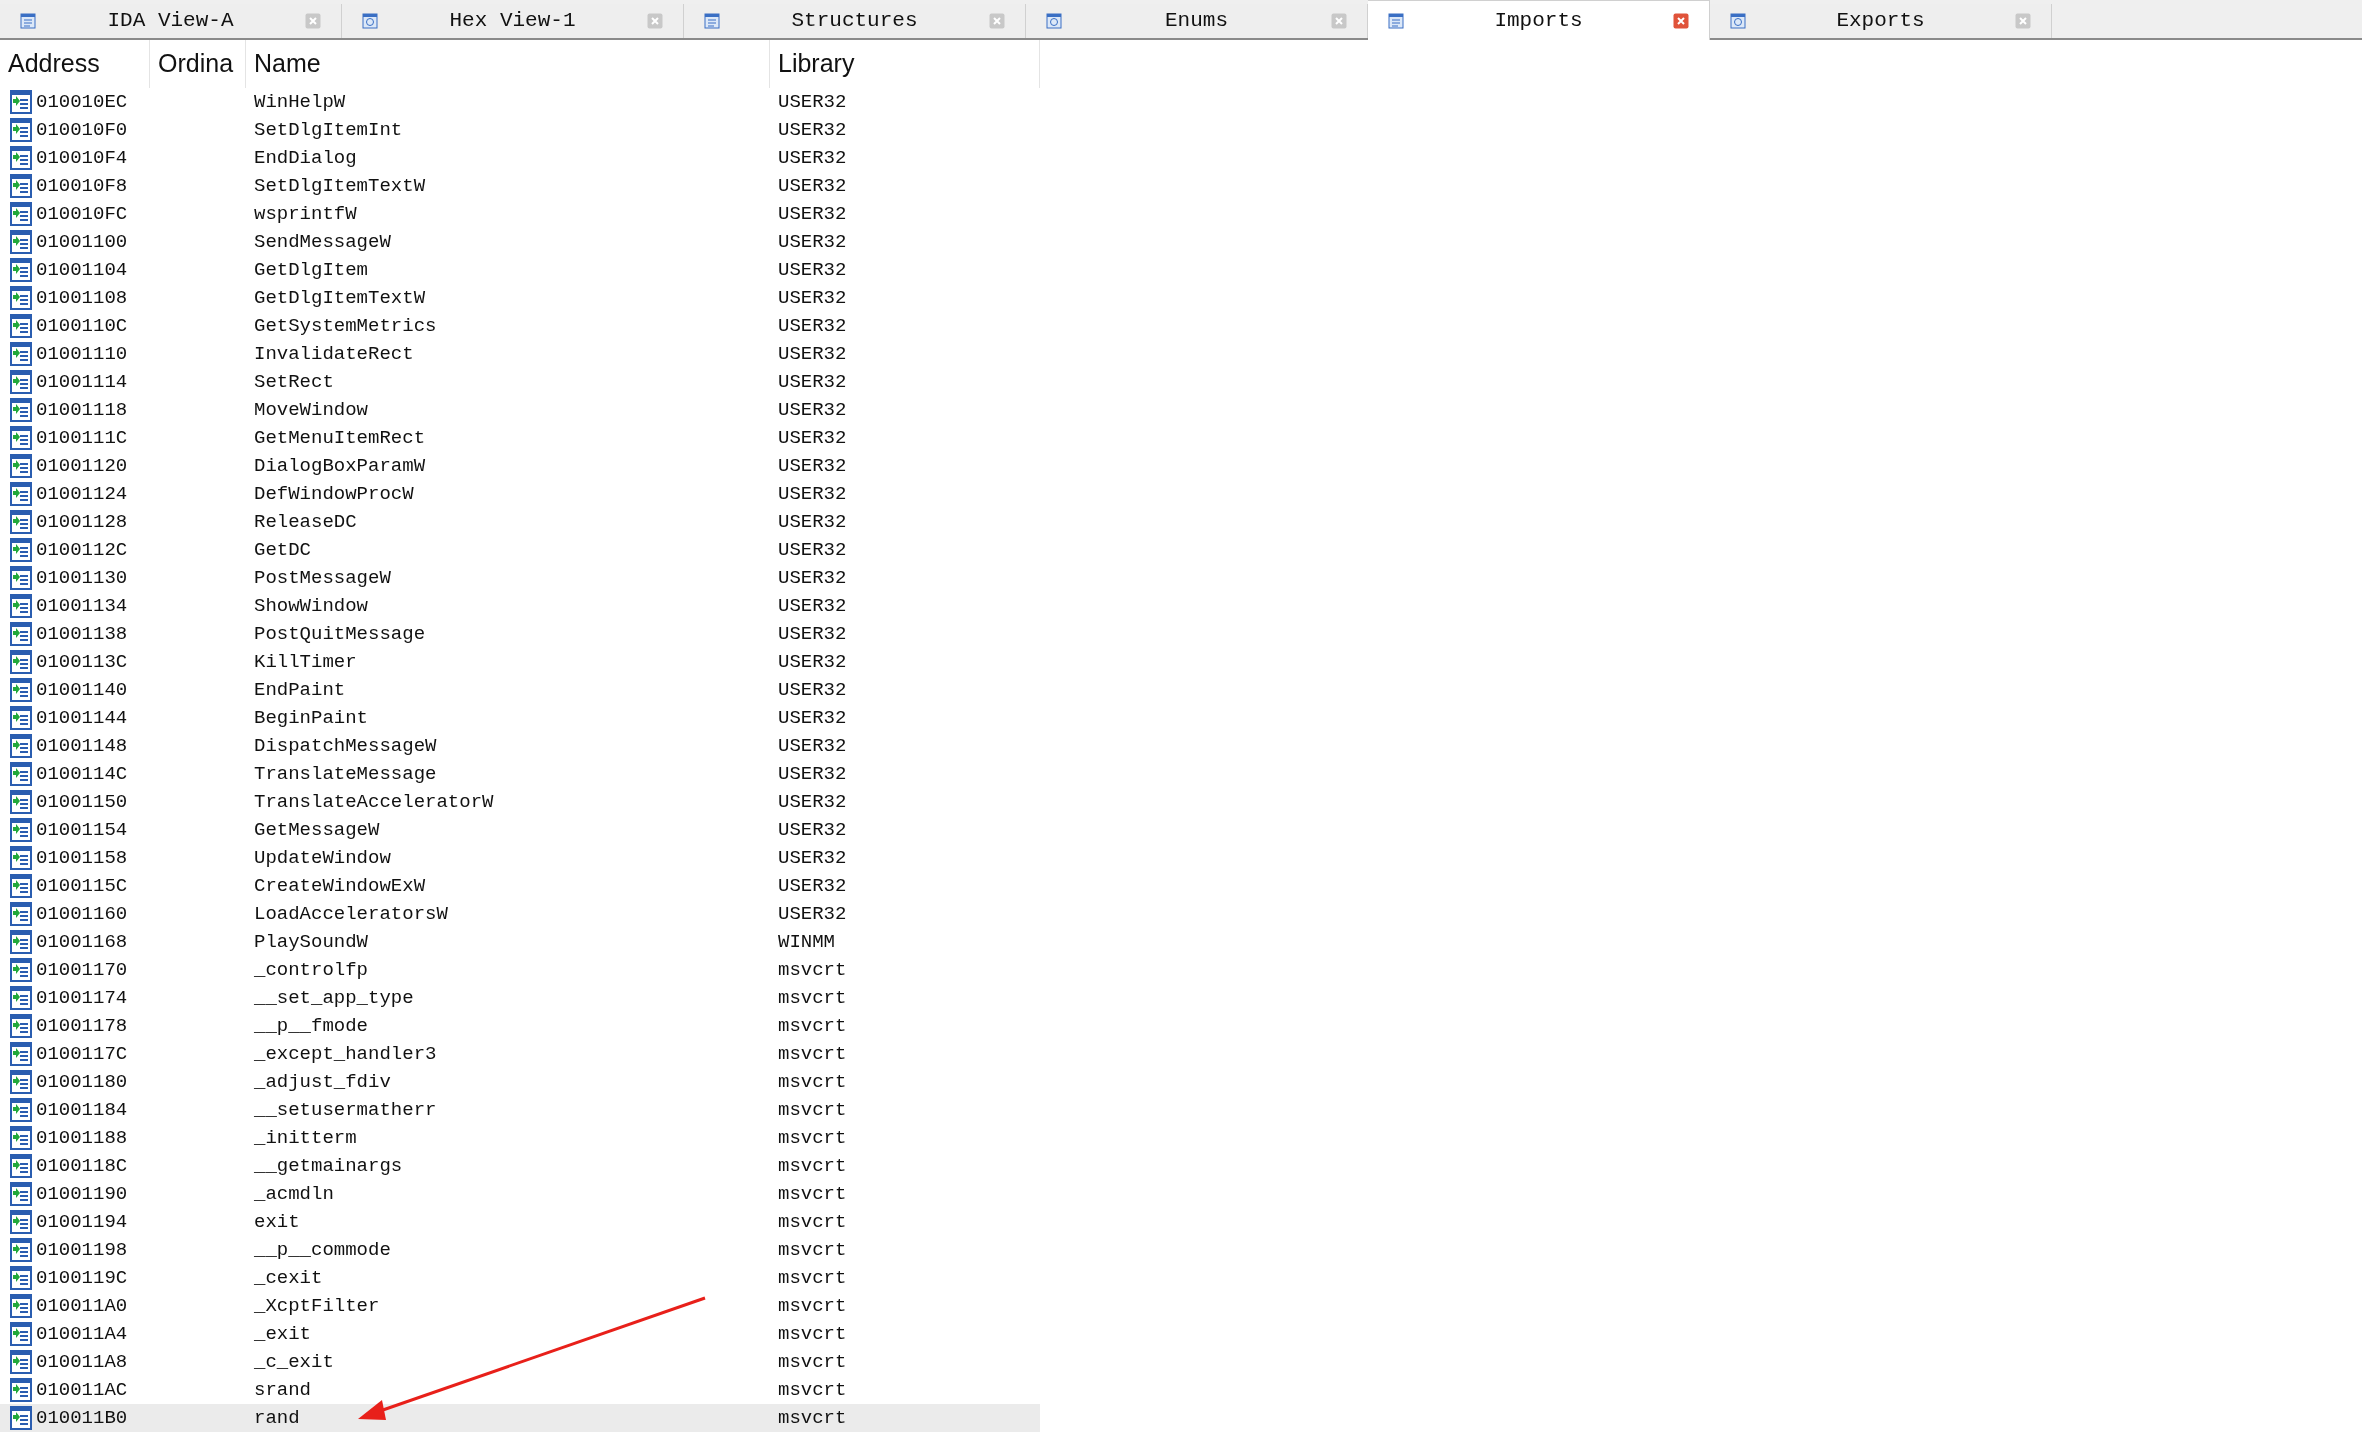  What do you see at coordinates (374, 802) in the screenshot?
I see `name-cell-text: TranslateAcceleratorW` at bounding box center [374, 802].